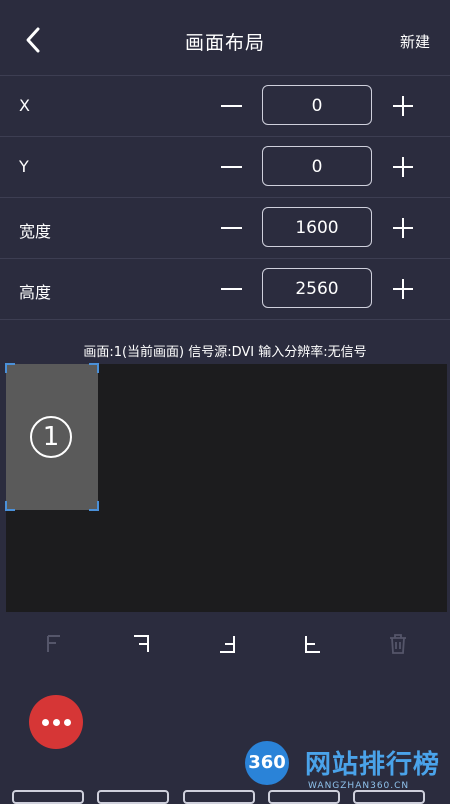 The image size is (450, 804). What do you see at coordinates (267, 763) in the screenshot?
I see `watermark-badge: 360` at bounding box center [267, 763].